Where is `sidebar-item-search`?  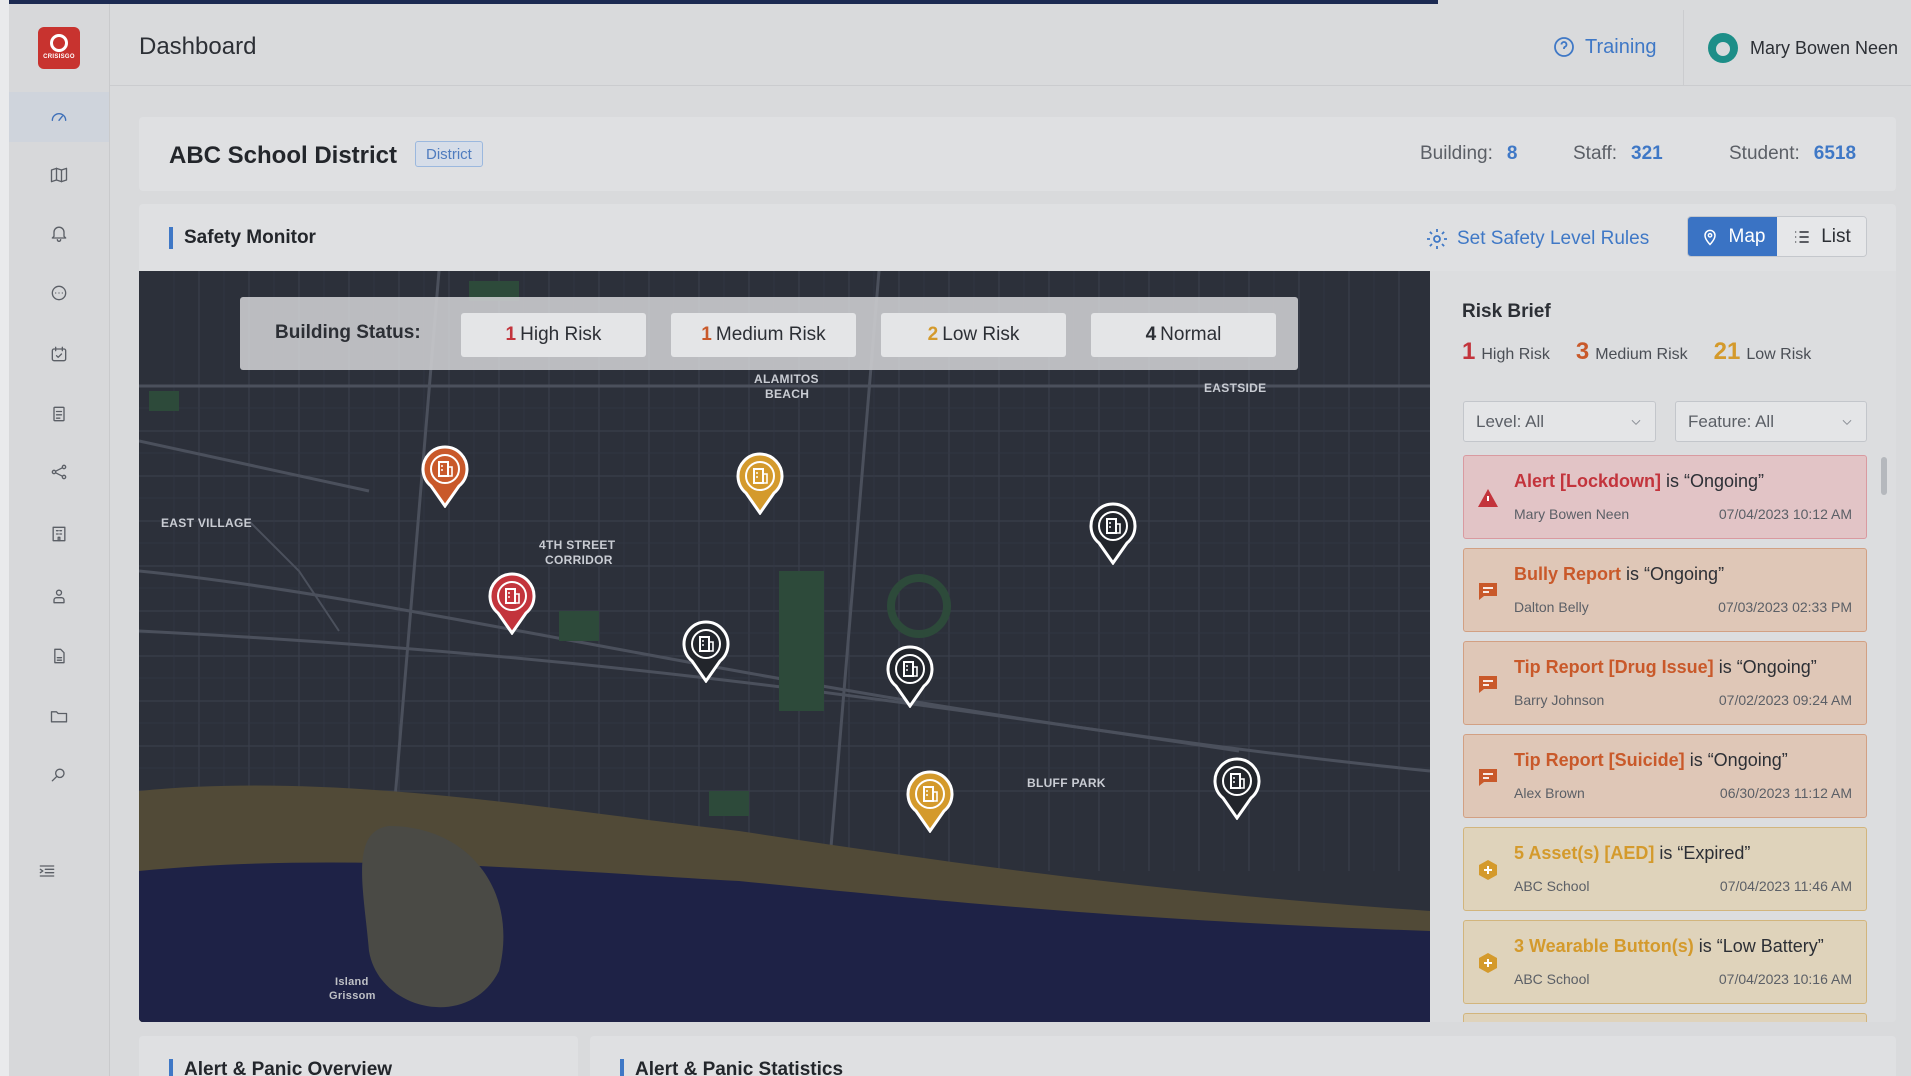 sidebar-item-search is located at coordinates (59, 775).